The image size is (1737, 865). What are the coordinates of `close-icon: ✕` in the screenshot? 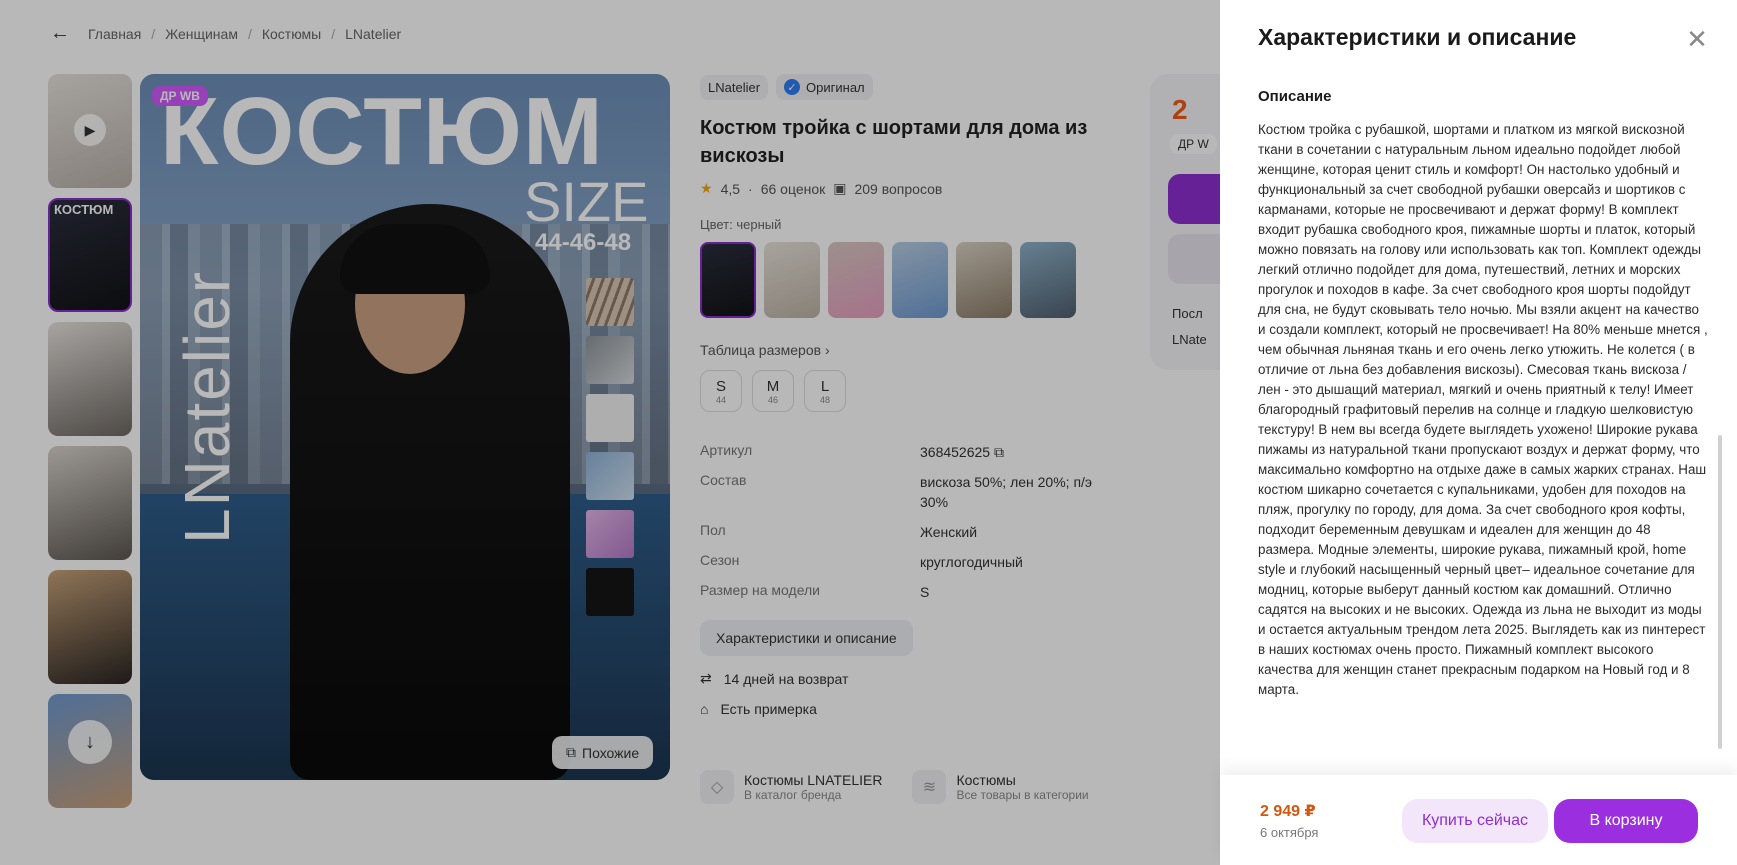 It's located at (1697, 39).